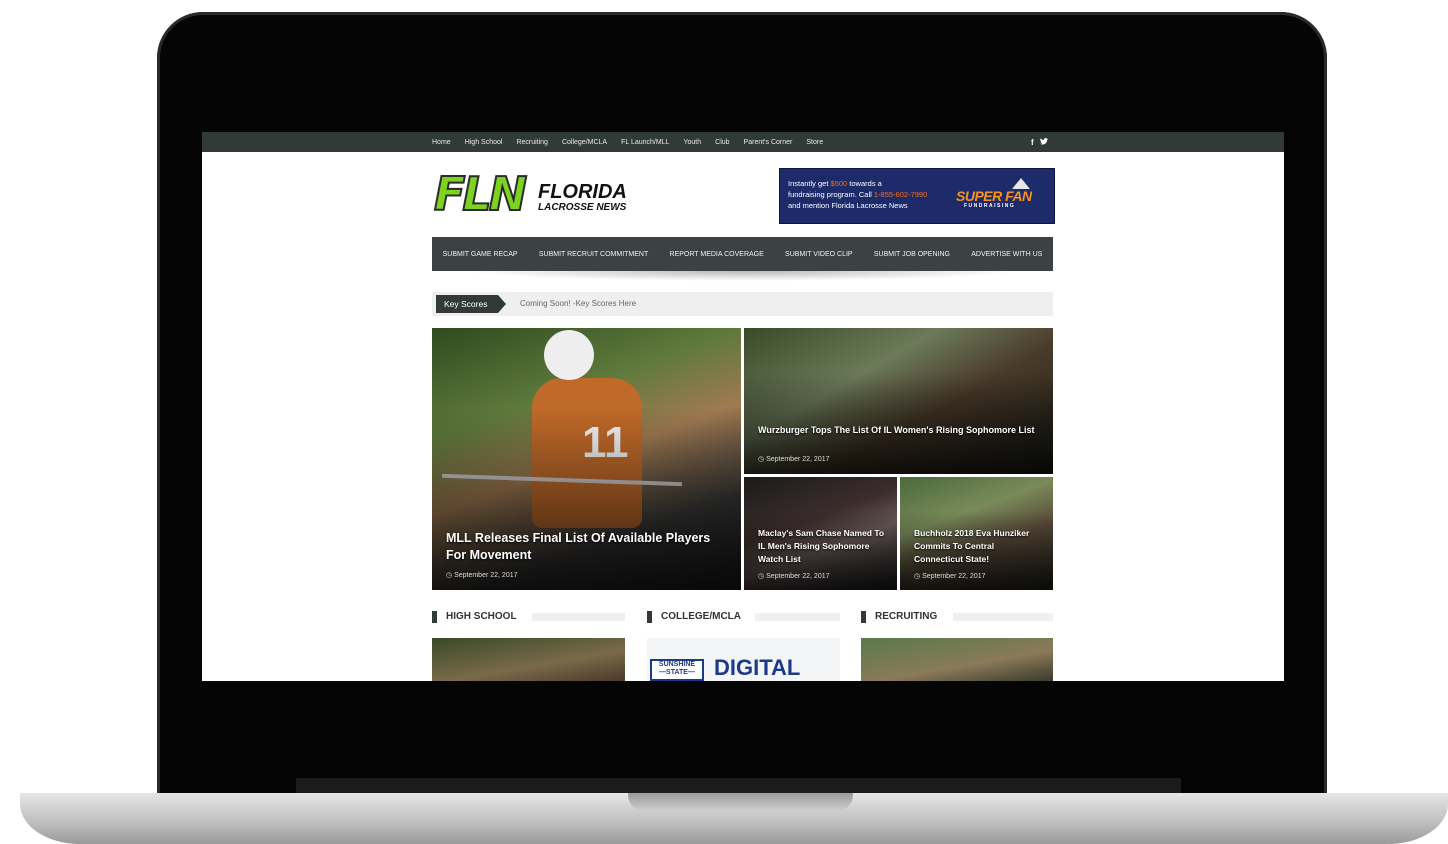  What do you see at coordinates (722, 142) in the screenshot?
I see `nav-item-club: Club` at bounding box center [722, 142].